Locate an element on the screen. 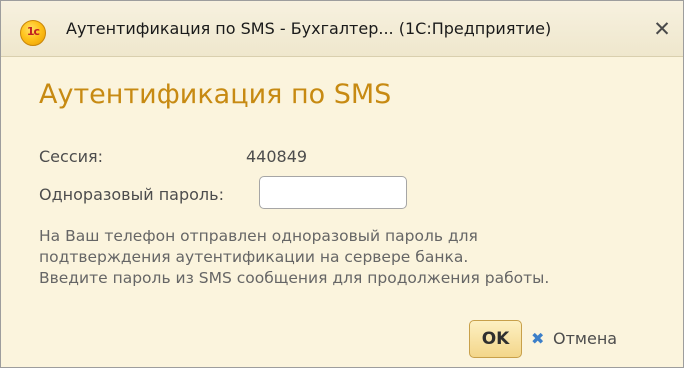  ok-button: OK is located at coordinates (495, 339).